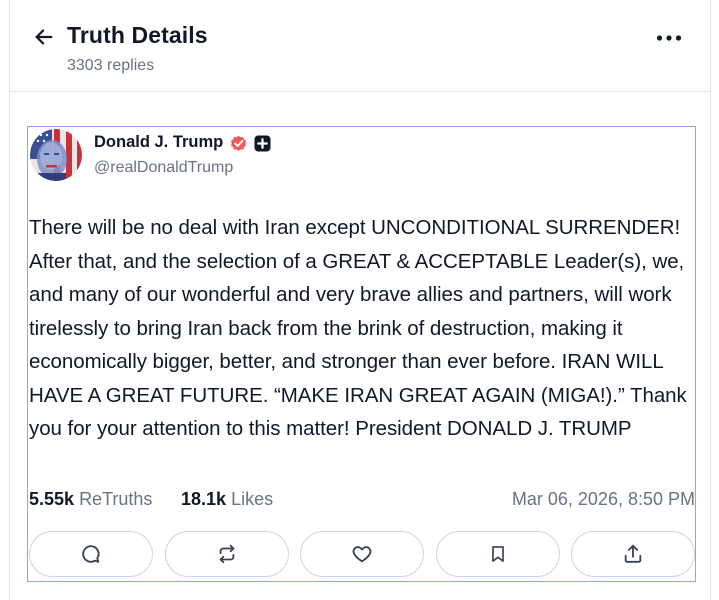 Image resolution: width=719 pixels, height=600 pixels. I want to click on author-name: Donald J. Trump, so click(158, 142).